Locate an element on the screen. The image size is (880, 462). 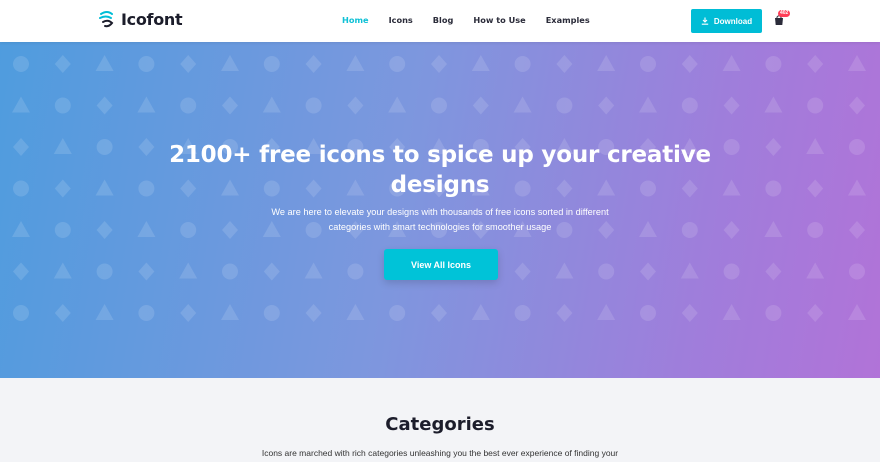
download-button: Download is located at coordinates (726, 21).